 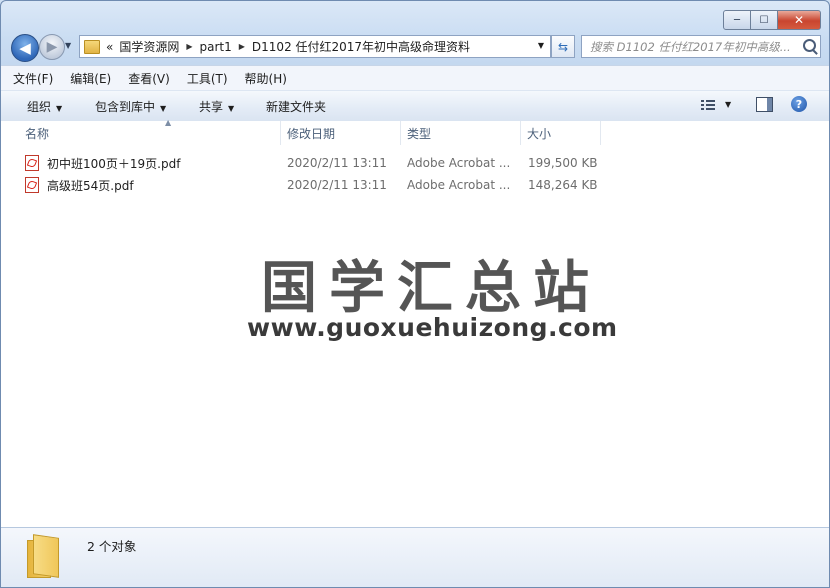 What do you see at coordinates (799, 20) in the screenshot?
I see `close-button: ✕` at bounding box center [799, 20].